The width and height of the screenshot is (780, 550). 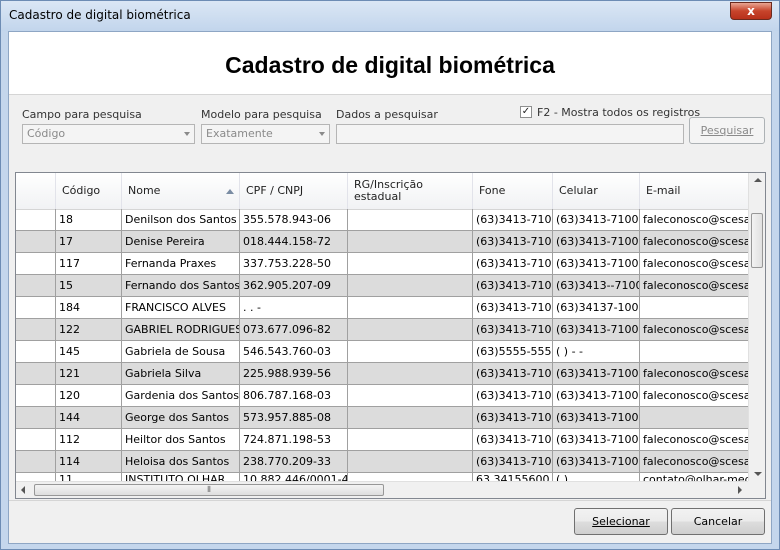 I want to click on column-header-celular: Celular, so click(x=596, y=191).